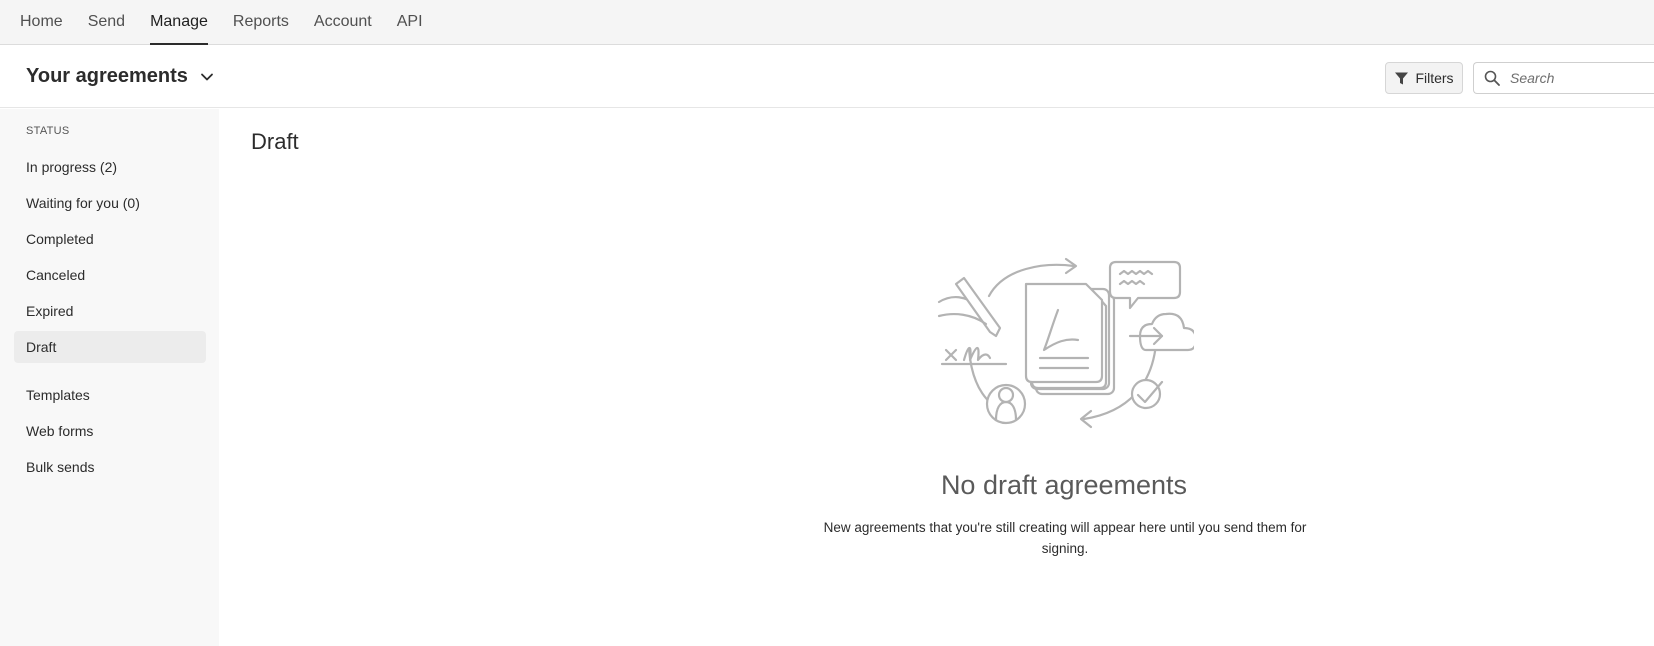  Describe the element at coordinates (110, 275) in the screenshot. I see `sidebar-item-canceled: Canceled` at that location.